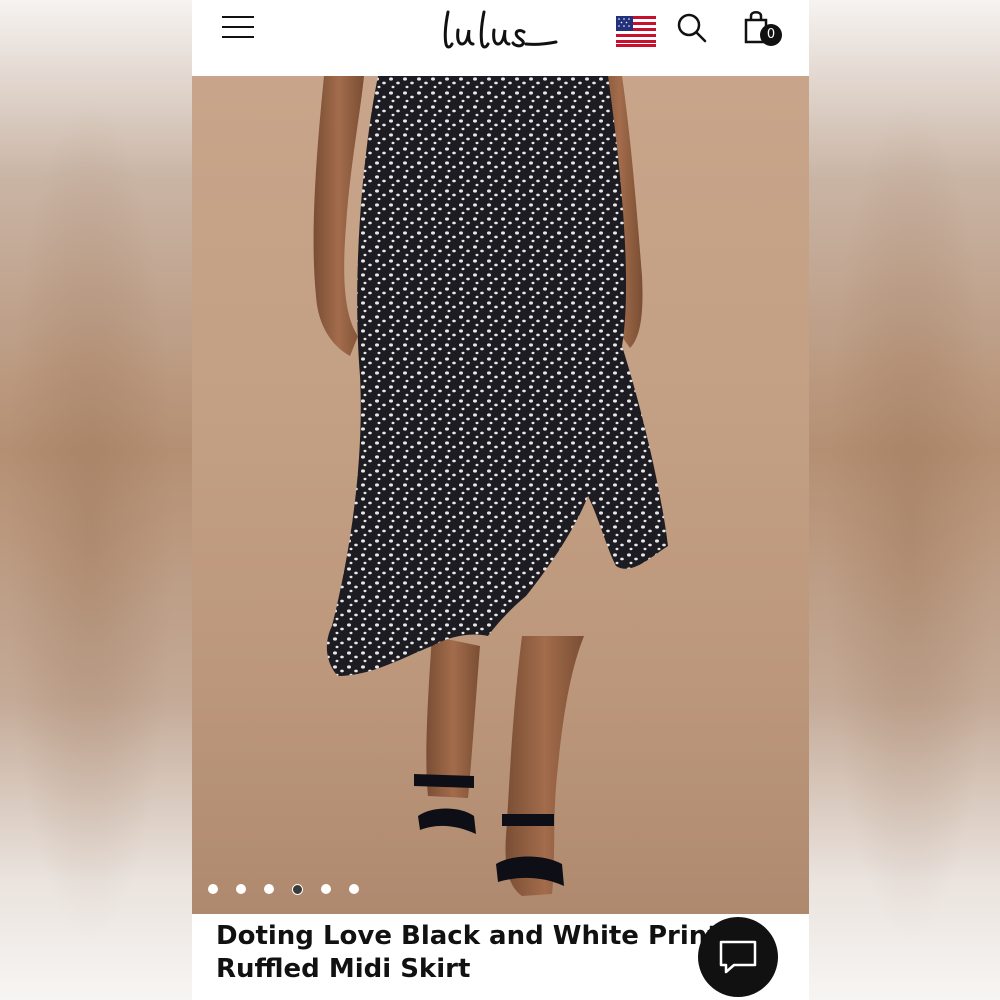  What do you see at coordinates (636, 31) in the screenshot?
I see `us-flag-icon` at bounding box center [636, 31].